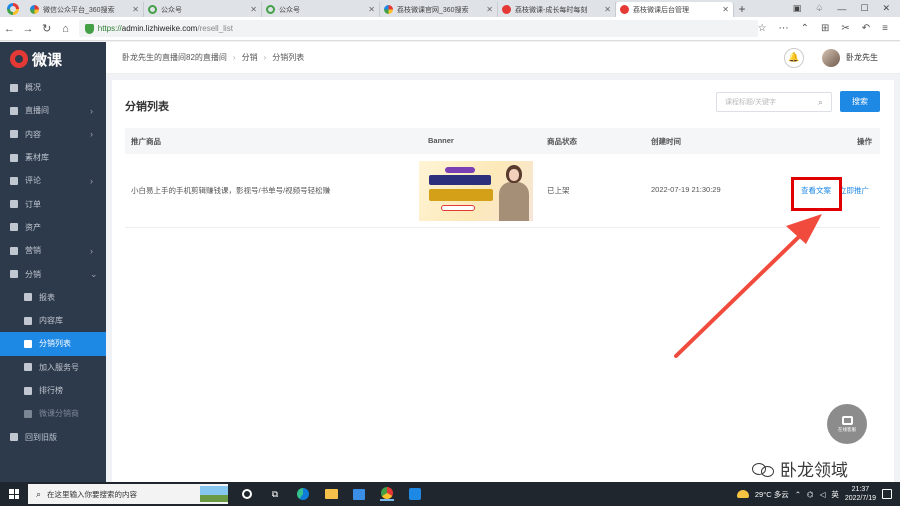 Image resolution: width=900 pixels, height=506 pixels. What do you see at coordinates (14, 494) in the screenshot?
I see `start-button` at bounding box center [14, 494].